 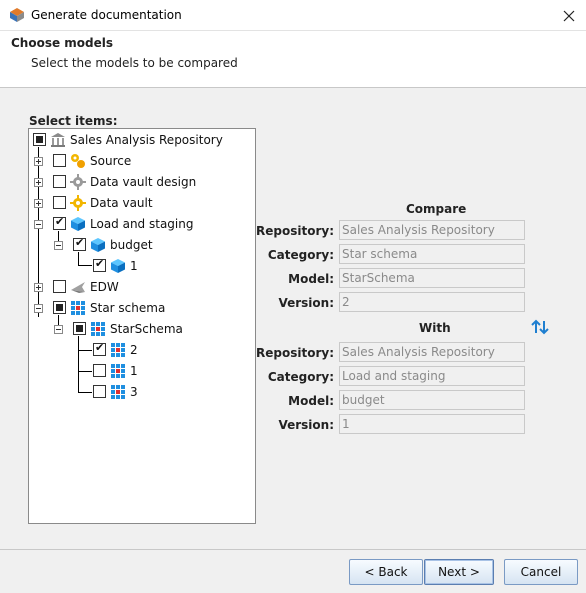 What do you see at coordinates (131, 245) in the screenshot?
I see `tree-node-label: budget` at bounding box center [131, 245].